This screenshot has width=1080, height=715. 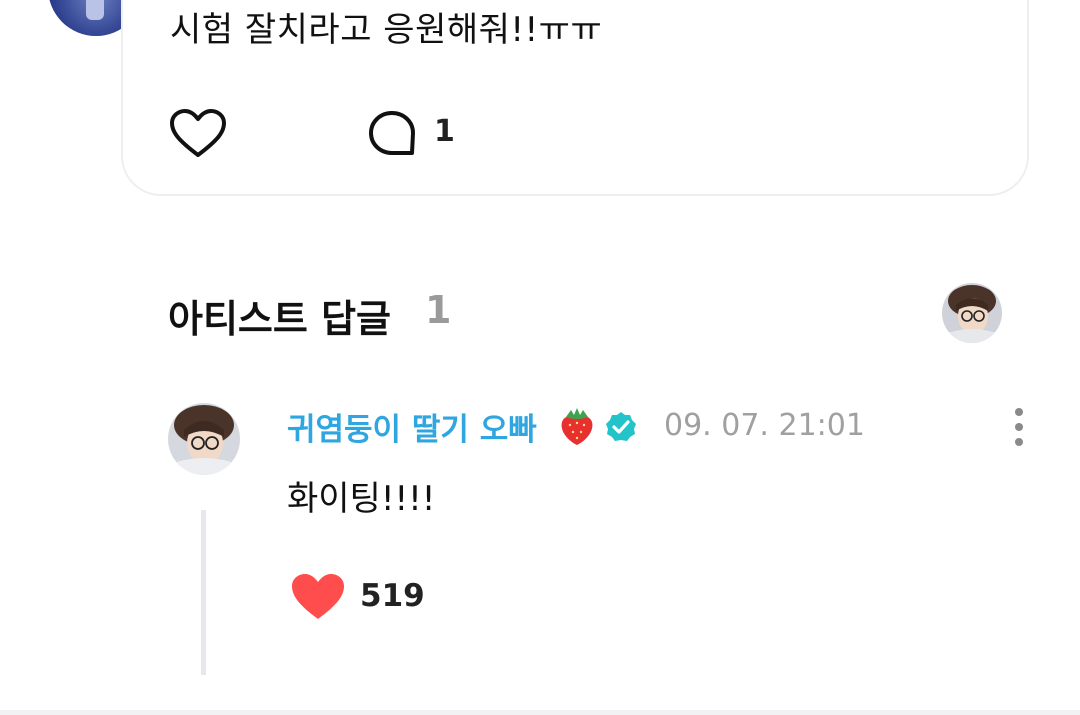 What do you see at coordinates (438, 310) in the screenshot?
I see `section-count: 1` at bounding box center [438, 310].